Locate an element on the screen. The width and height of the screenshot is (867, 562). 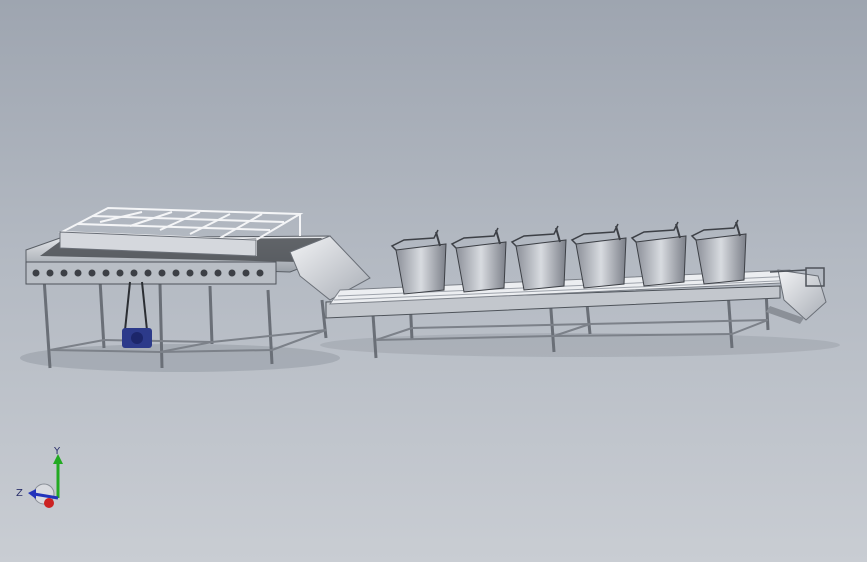
y-axis-label: Y is located at coordinates (57, 451).